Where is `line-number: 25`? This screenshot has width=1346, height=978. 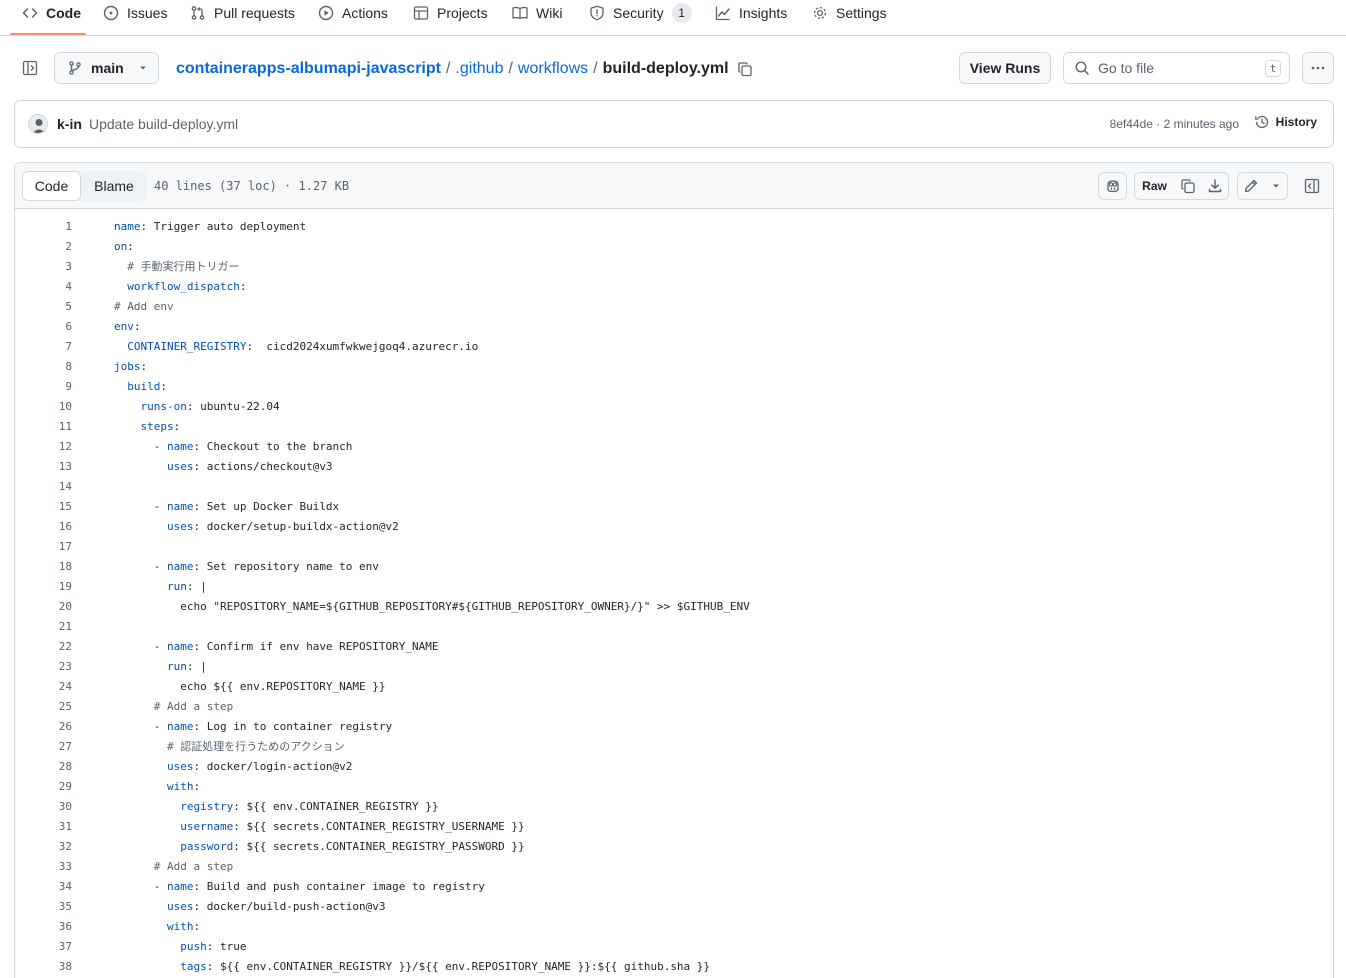 line-number: 25 is located at coordinates (43, 706).